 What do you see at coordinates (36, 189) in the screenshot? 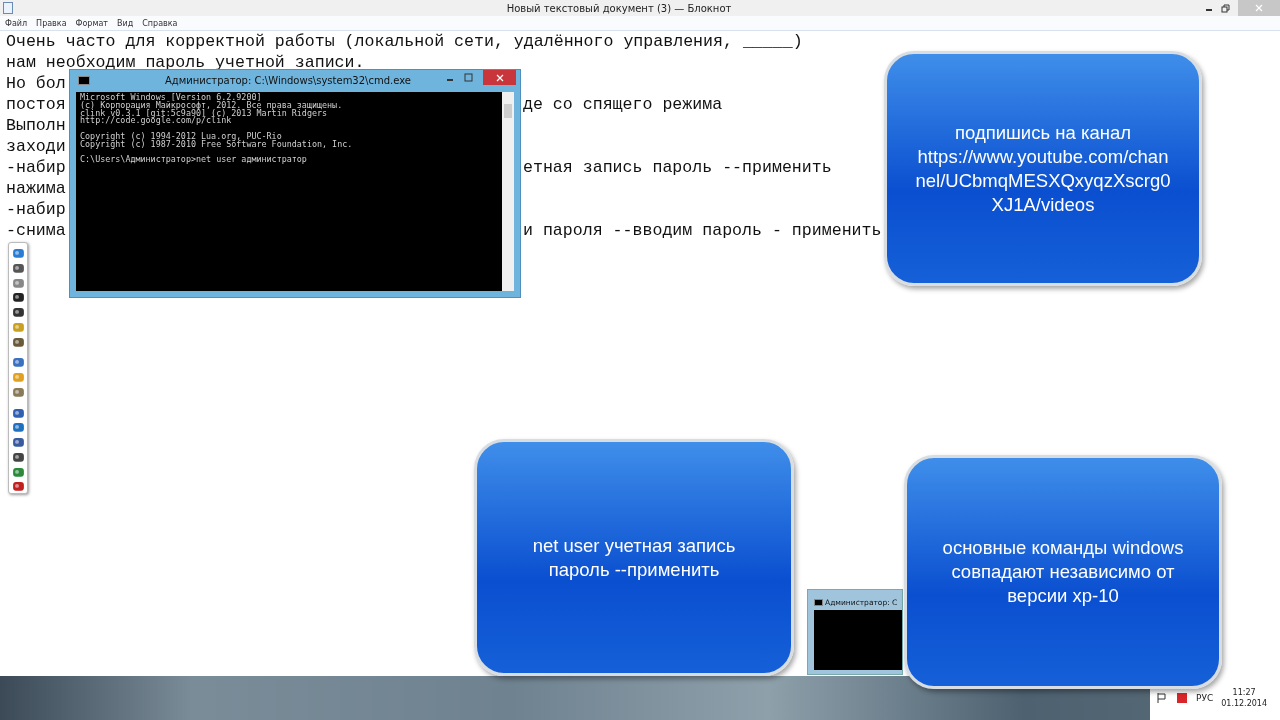
I see `text-line: нажима` at bounding box center [36, 189].